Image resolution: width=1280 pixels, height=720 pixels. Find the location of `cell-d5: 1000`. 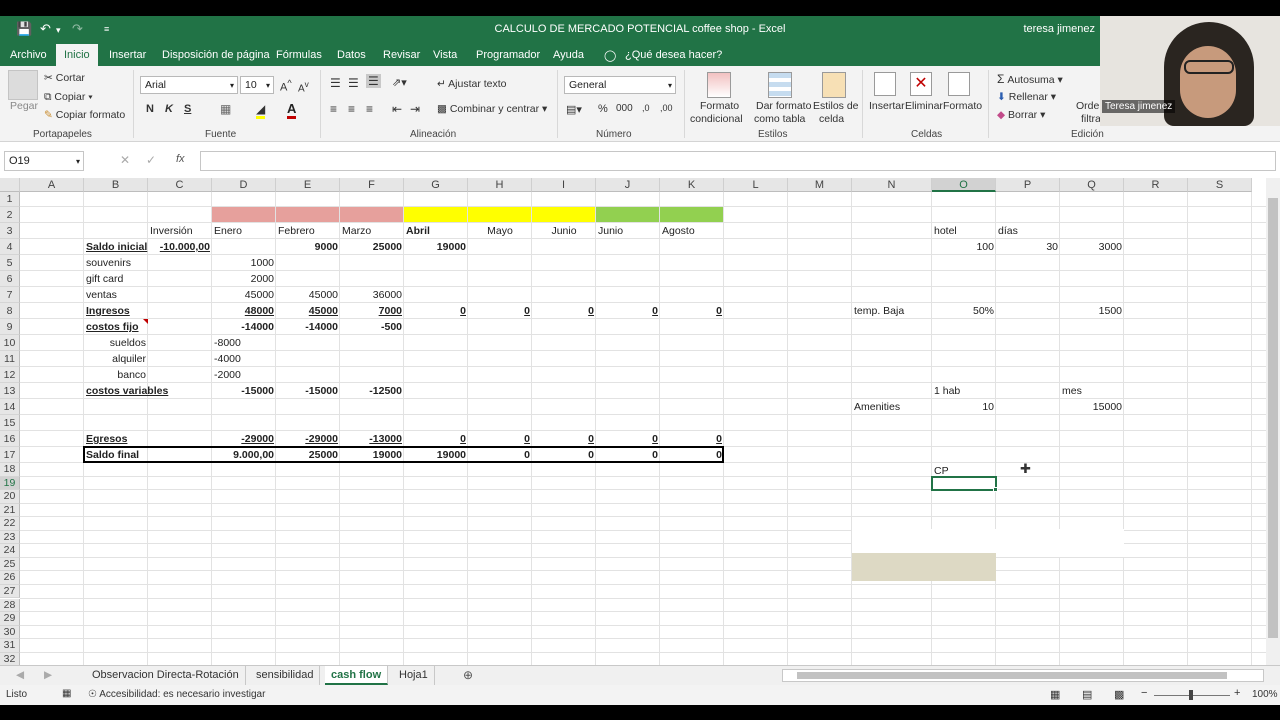

cell-d5: 1000 is located at coordinates (244, 263).